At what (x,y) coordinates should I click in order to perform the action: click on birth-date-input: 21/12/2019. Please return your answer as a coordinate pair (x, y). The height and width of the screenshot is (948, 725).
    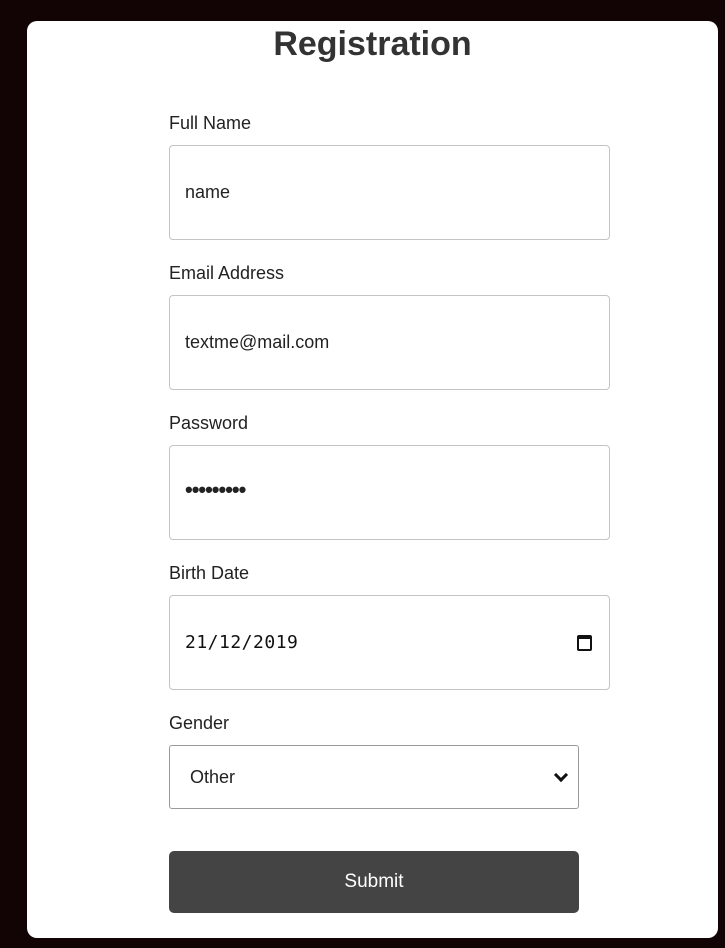
    Looking at the image, I should click on (389, 642).